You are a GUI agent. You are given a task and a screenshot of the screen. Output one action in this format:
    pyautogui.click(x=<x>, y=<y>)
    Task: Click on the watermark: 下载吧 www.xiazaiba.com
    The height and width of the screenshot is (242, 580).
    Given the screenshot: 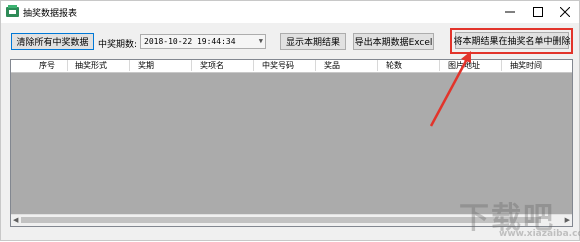 What is the action you would take?
    pyautogui.click(x=519, y=217)
    